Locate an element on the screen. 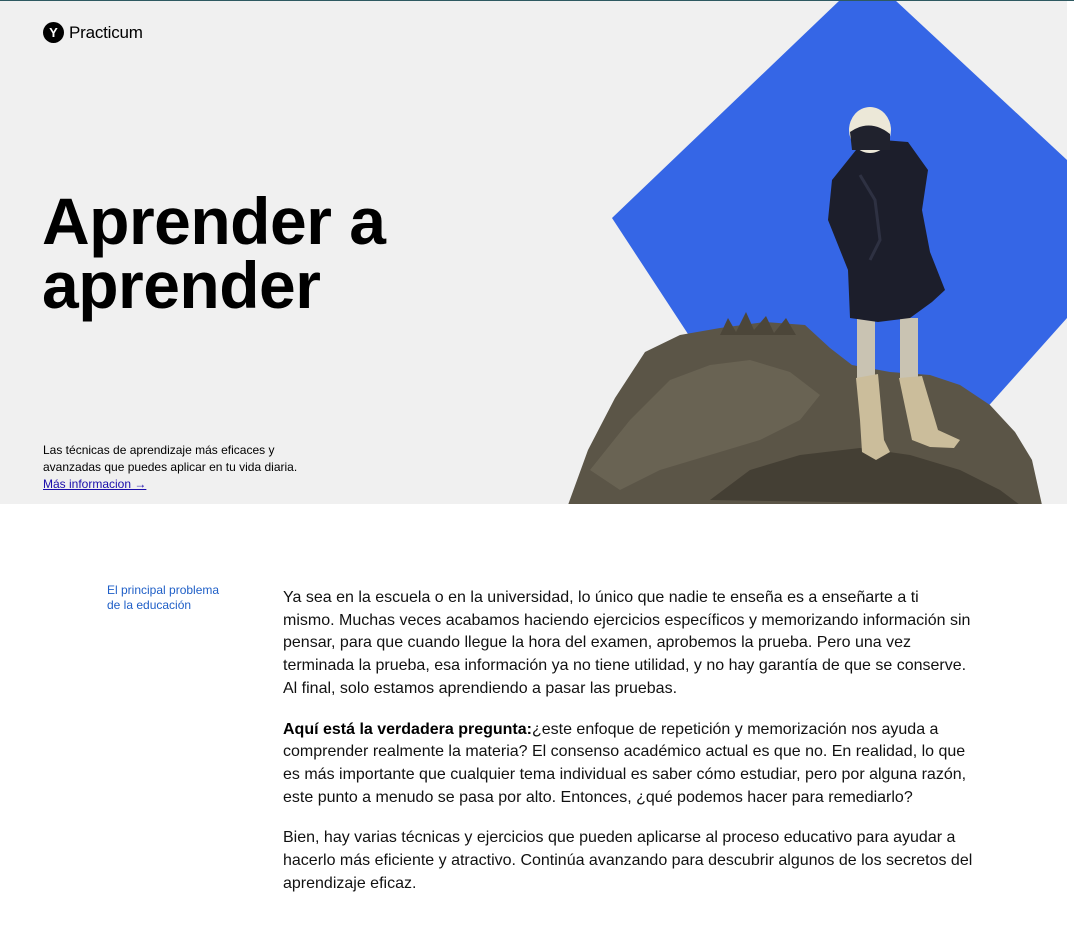  paragraph-2-lead: Aquí está la verdadera pregunta: is located at coordinates (407, 729).